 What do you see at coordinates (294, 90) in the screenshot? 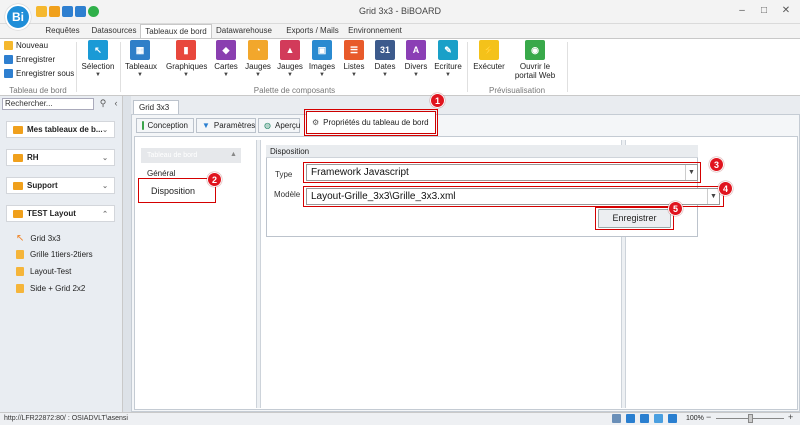
I see `group-label-palette: Palette de composants` at bounding box center [294, 90].